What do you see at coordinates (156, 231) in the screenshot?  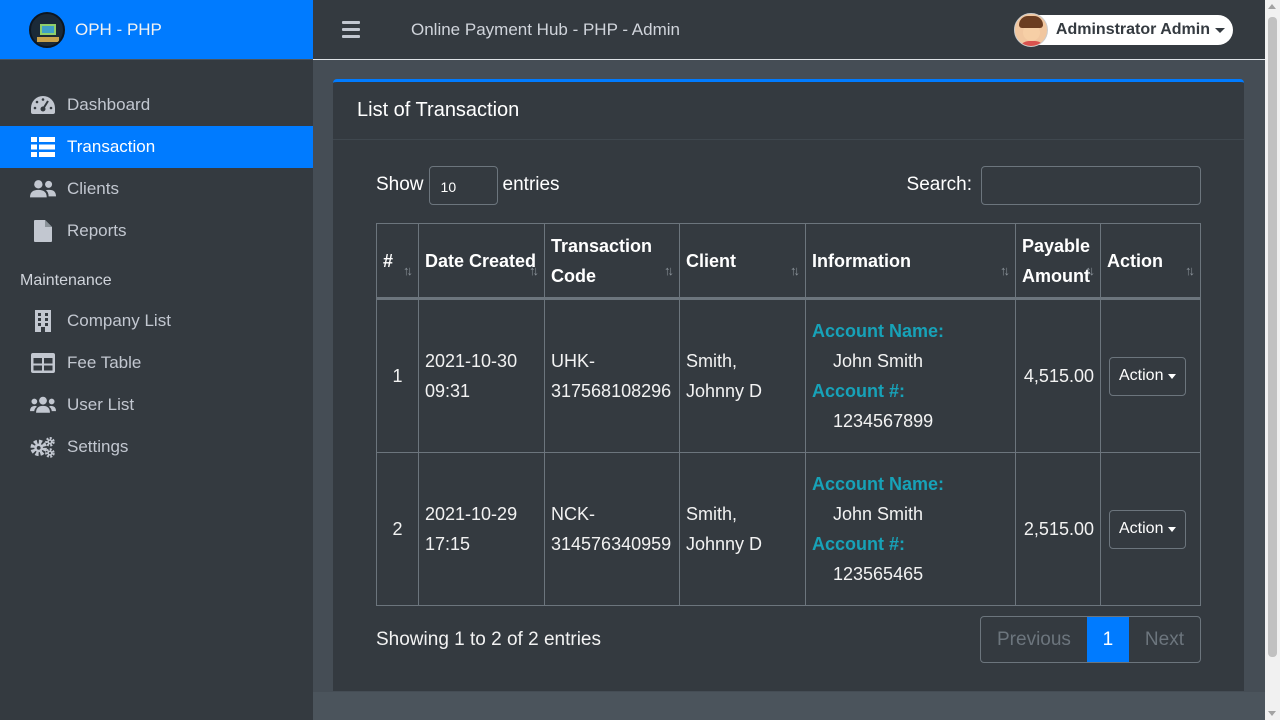 I see `sidebar-item-reports: Reports` at bounding box center [156, 231].